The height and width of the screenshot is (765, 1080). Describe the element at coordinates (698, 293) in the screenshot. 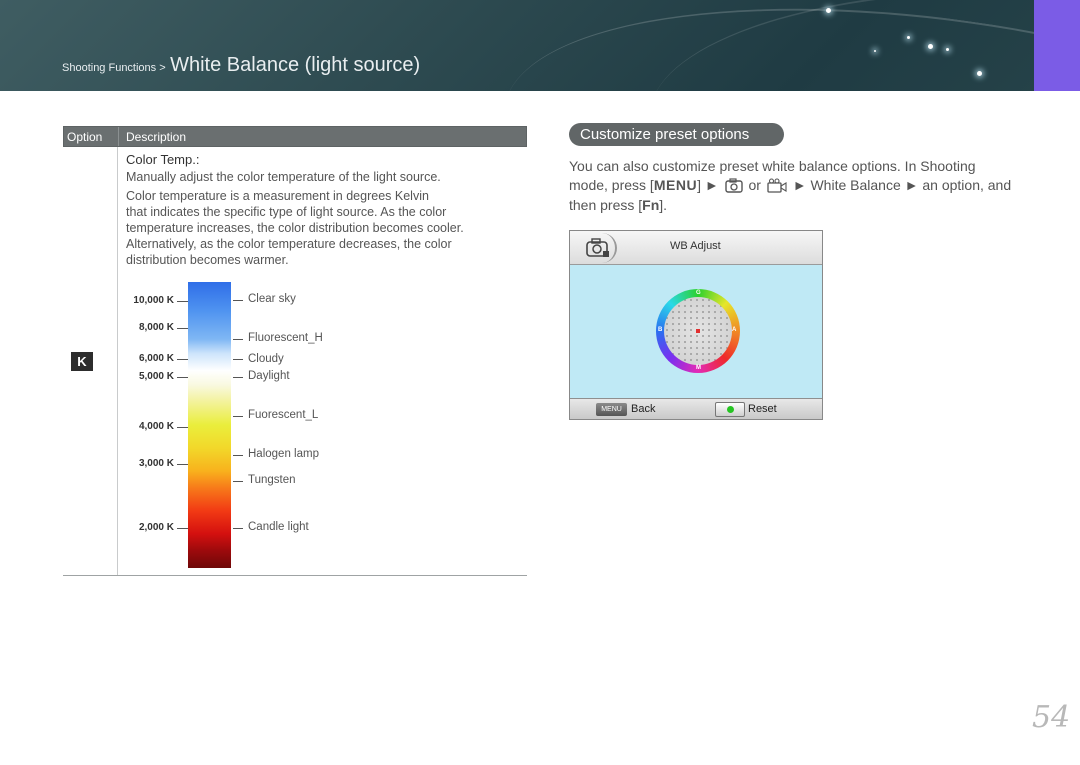

I see `wheel-label-g: G` at that location.